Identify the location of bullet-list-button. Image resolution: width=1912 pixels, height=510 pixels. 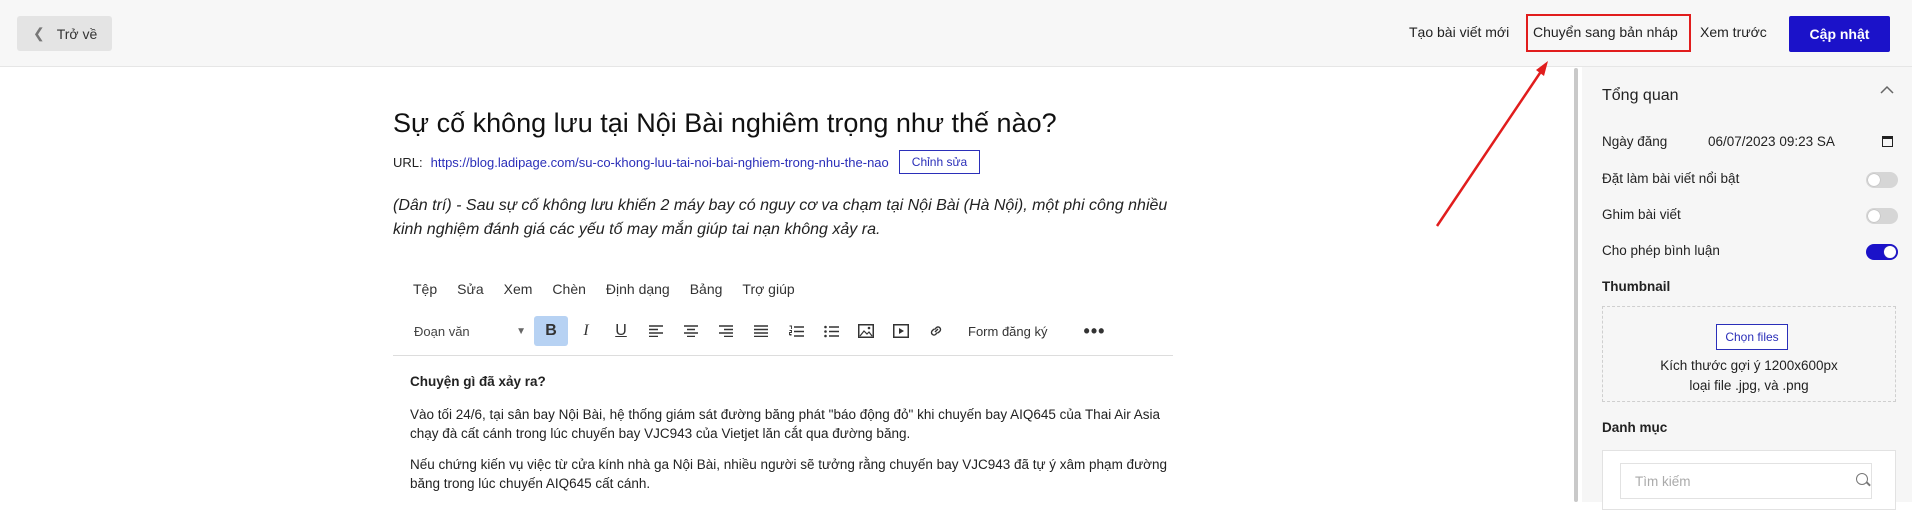
(831, 331).